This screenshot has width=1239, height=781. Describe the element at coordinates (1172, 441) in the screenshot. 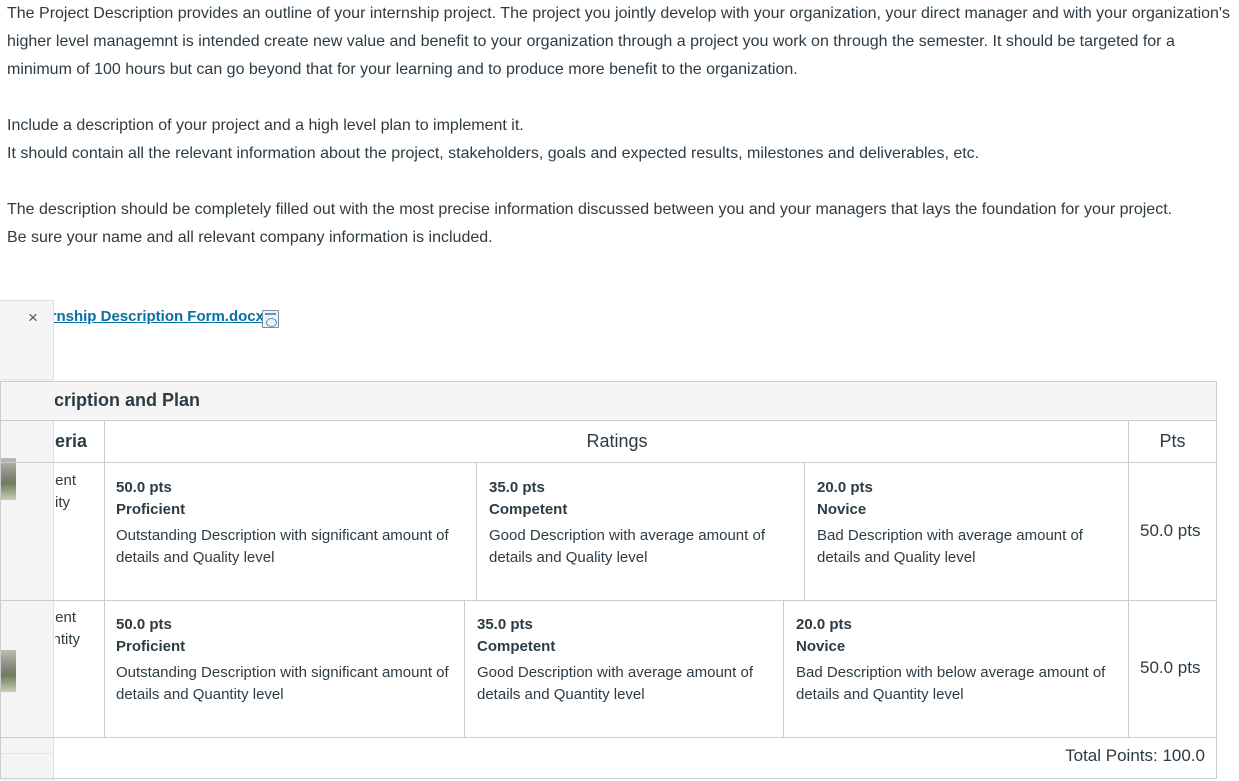

I see `pts-header: Pts` at that location.